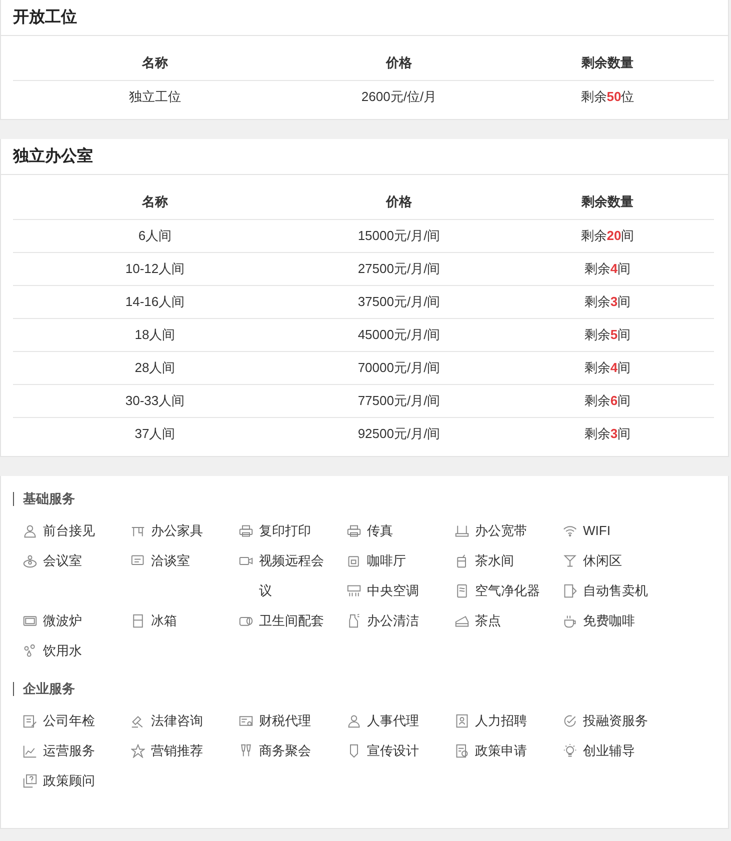 This screenshot has width=731, height=841. I want to click on service-label: 复印打印, so click(285, 531).